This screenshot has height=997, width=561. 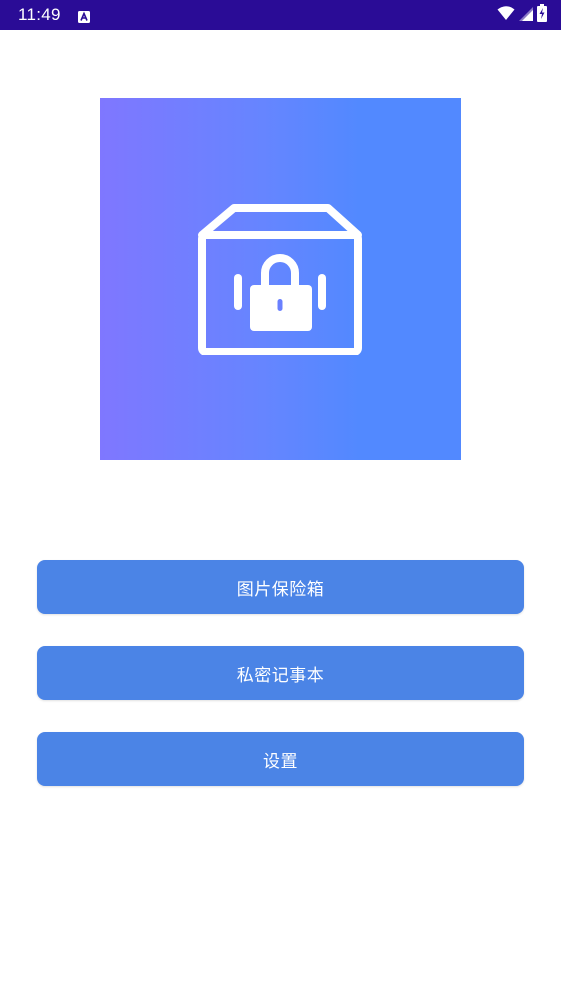 I want to click on battery-charging-icon, so click(x=542, y=15).